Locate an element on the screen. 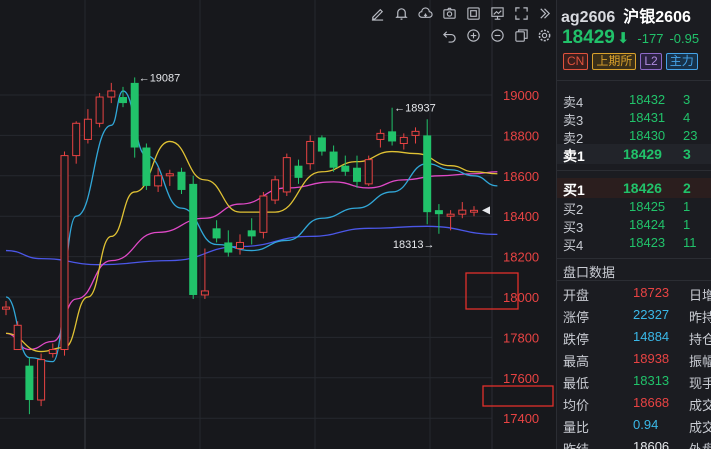 The height and width of the screenshot is (449, 711). bid-price: 18425 is located at coordinates (647, 206).